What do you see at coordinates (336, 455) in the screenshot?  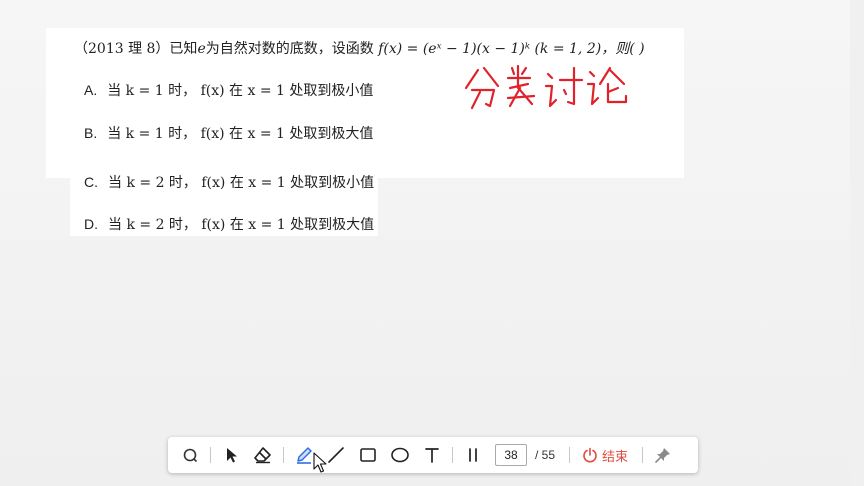 I see `line-icon` at bounding box center [336, 455].